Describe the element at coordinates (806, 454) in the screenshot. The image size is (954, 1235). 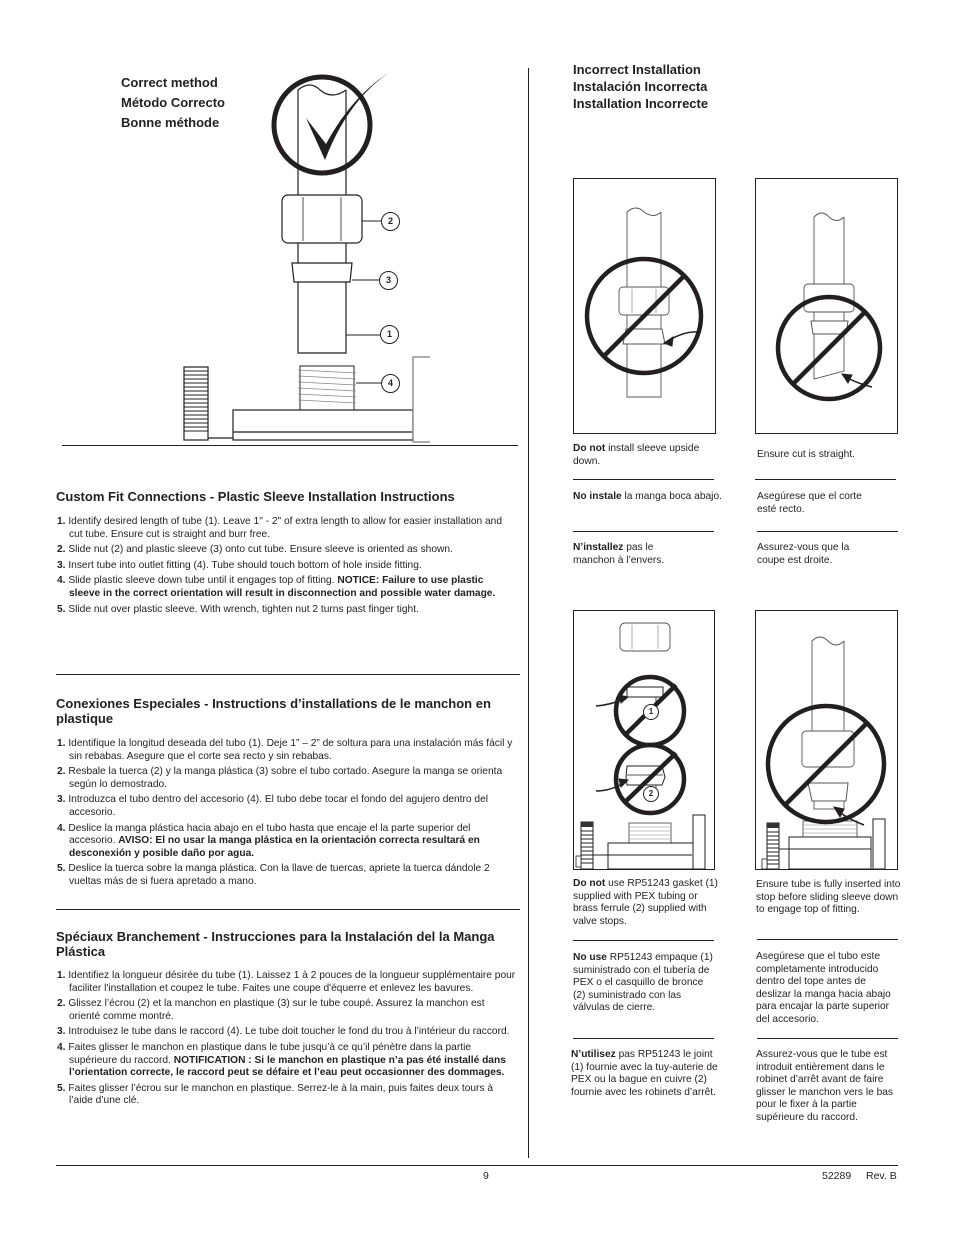
I see `caption-cut-en: Ensure cut is straight.` at that location.